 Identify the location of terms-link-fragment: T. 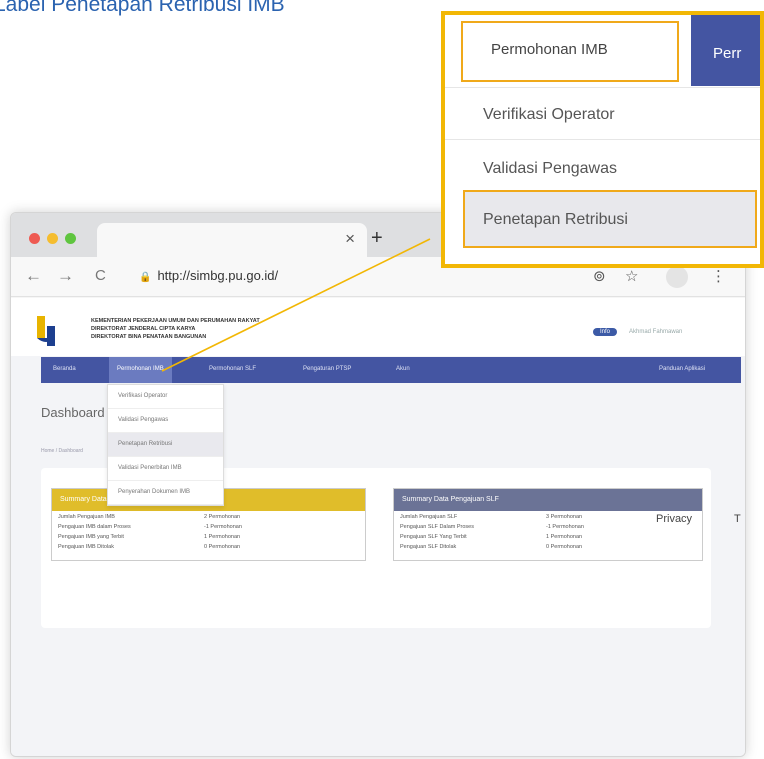
(737, 519).